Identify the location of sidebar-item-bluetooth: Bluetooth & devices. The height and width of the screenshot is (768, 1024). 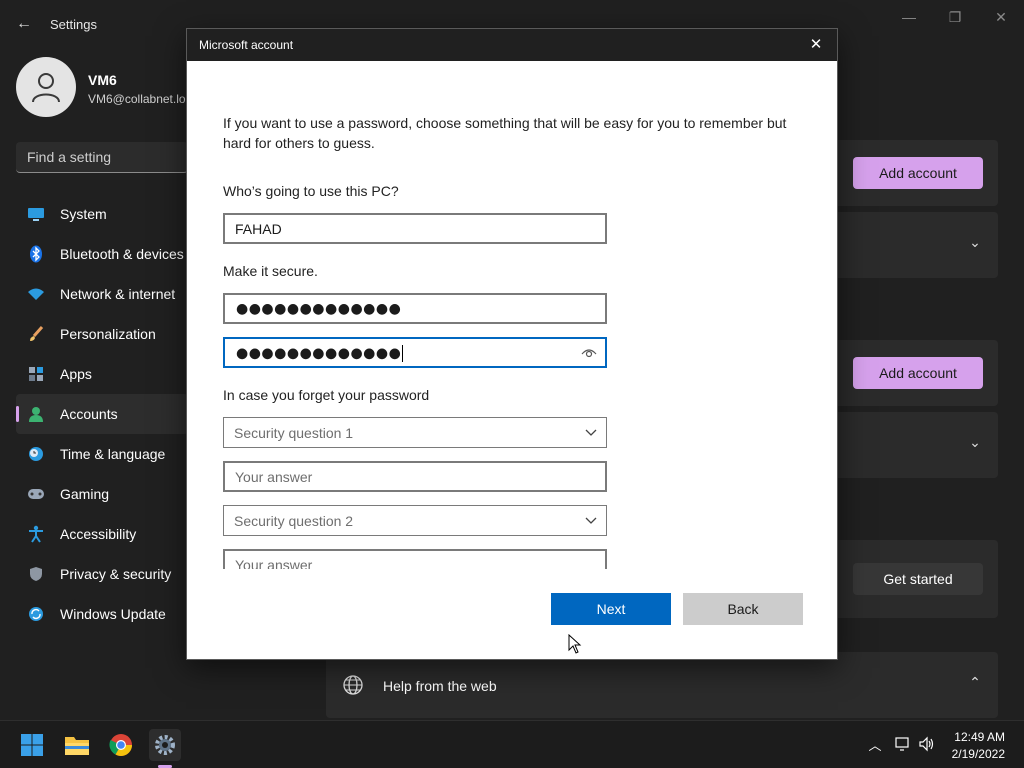
(102, 254).